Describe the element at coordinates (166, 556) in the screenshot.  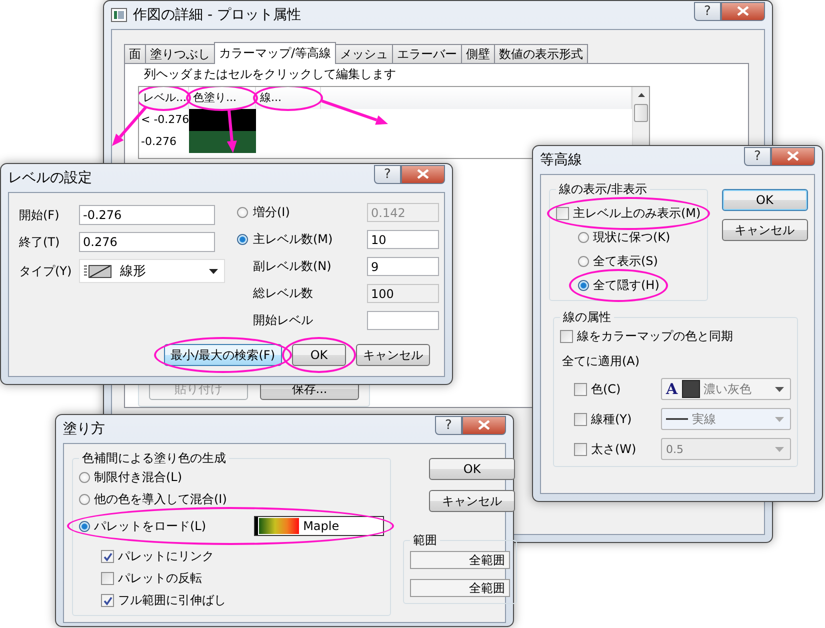
I see `checkbox-label: パレットにリンク` at that location.